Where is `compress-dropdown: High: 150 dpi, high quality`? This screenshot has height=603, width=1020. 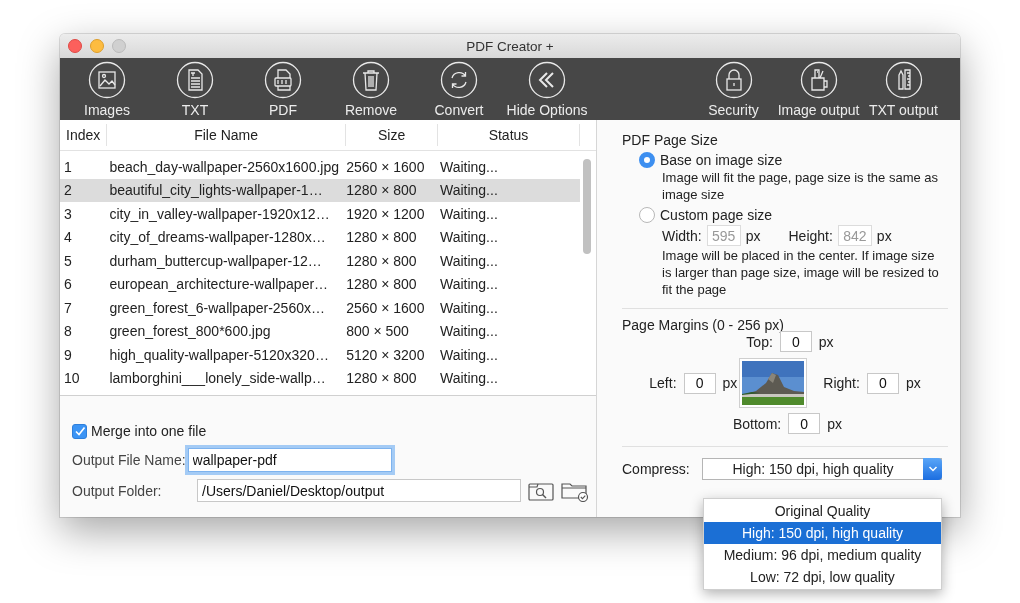
compress-dropdown: High: 150 dpi, high quality is located at coordinates (822, 469).